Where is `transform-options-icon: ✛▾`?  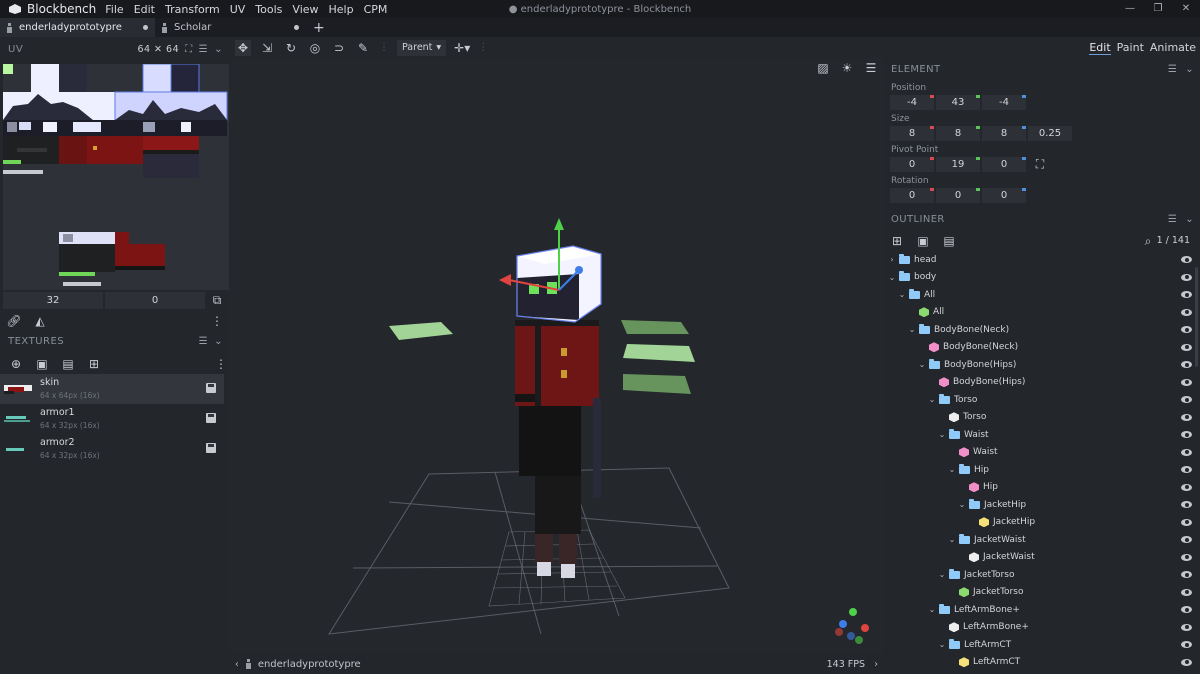
transform-options-icon: ✛▾ is located at coordinates (462, 48).